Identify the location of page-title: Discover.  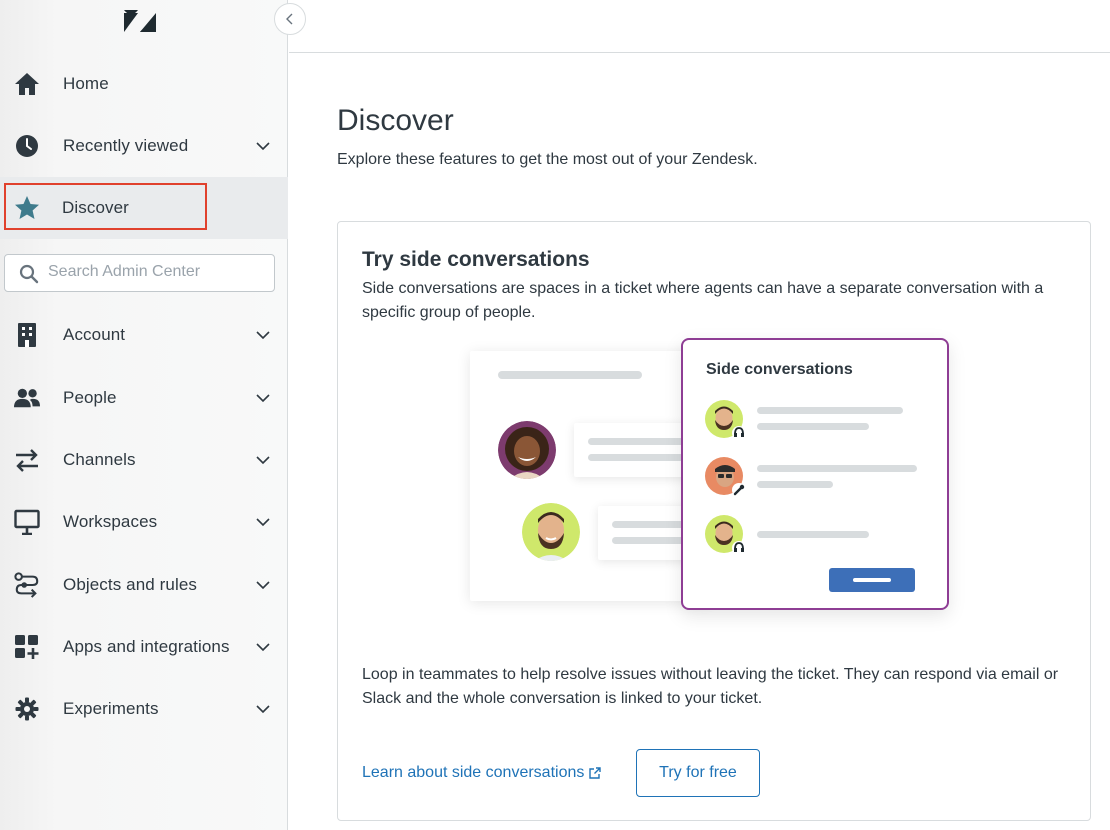
(395, 120).